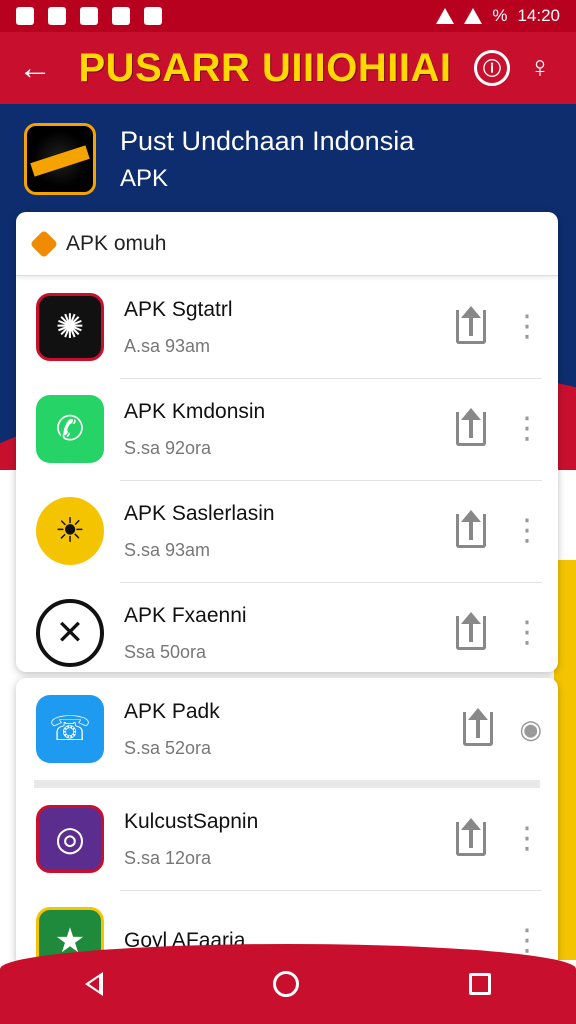 Image resolution: width=576 pixels, height=1024 pixels. I want to click on eye-icon: ◉, so click(530, 729).